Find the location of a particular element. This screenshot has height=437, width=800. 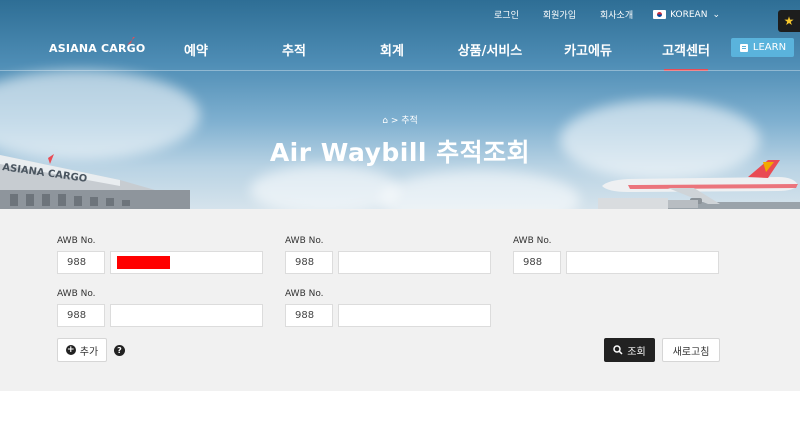

search-icon is located at coordinates (618, 350).